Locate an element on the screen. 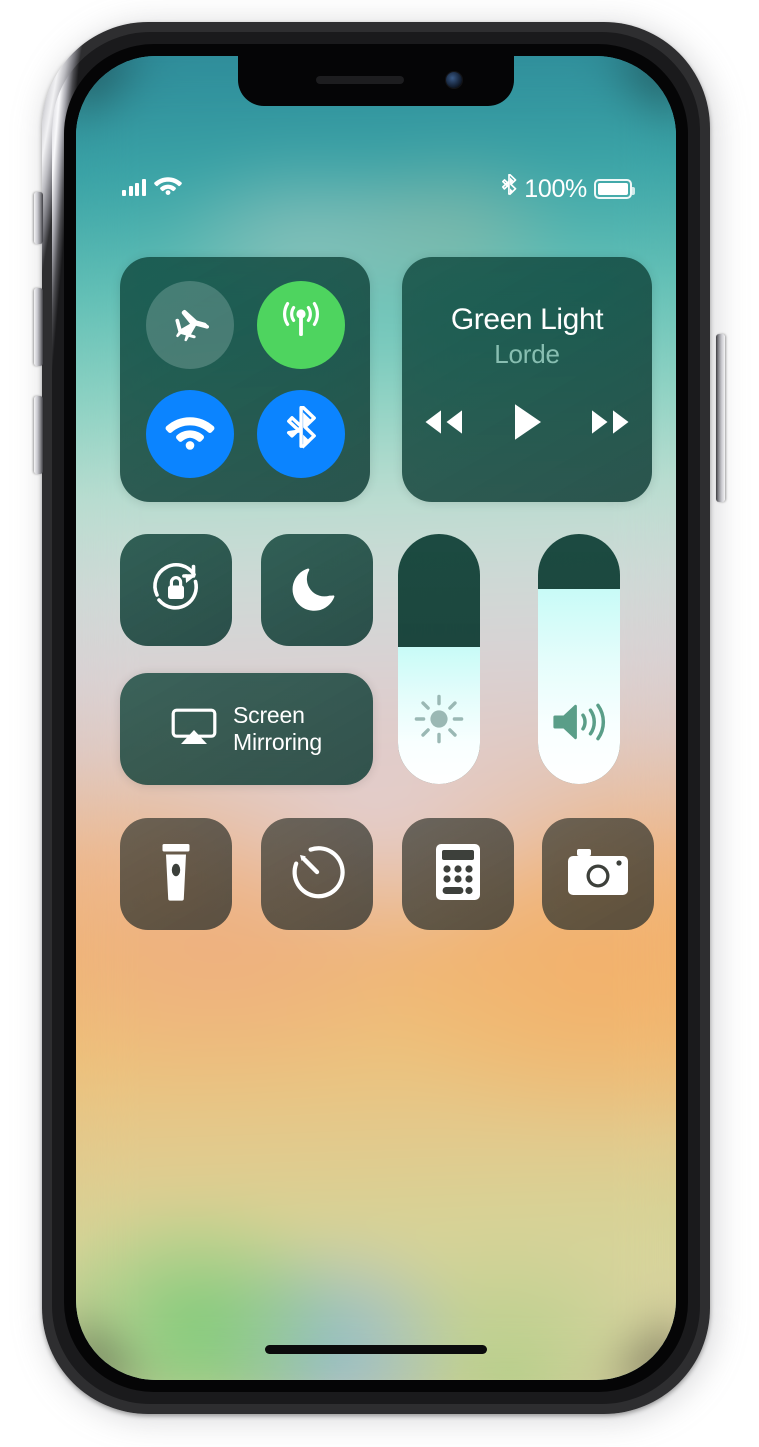 Image resolution: width=759 pixels, height=1447 pixels. earpiece-speaker-icon is located at coordinates (360, 80).